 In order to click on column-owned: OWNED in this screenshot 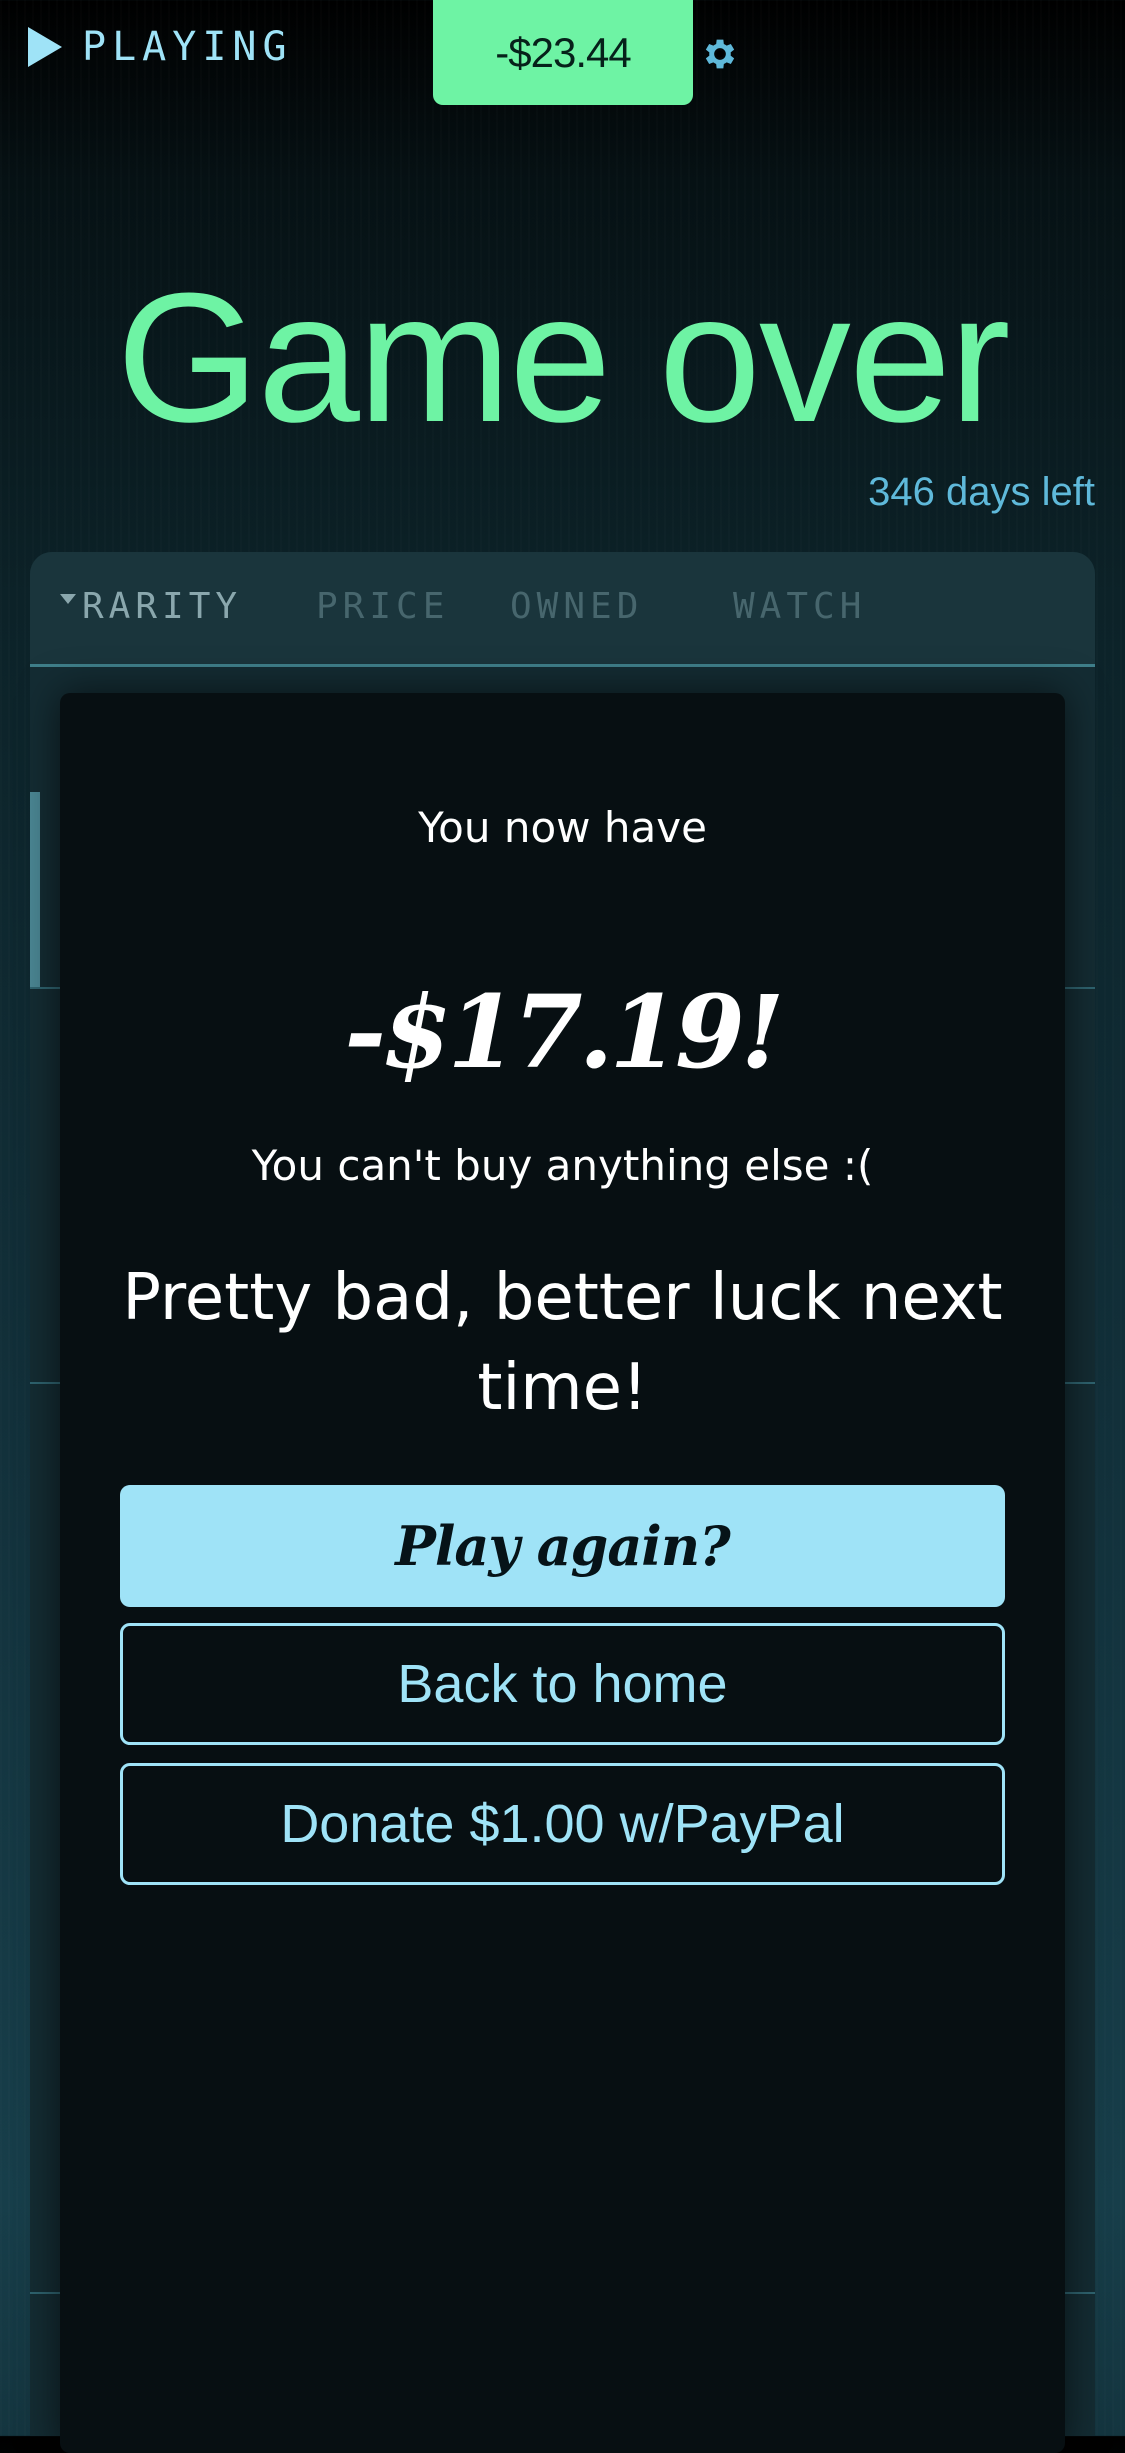, I will do `click(576, 606)`.